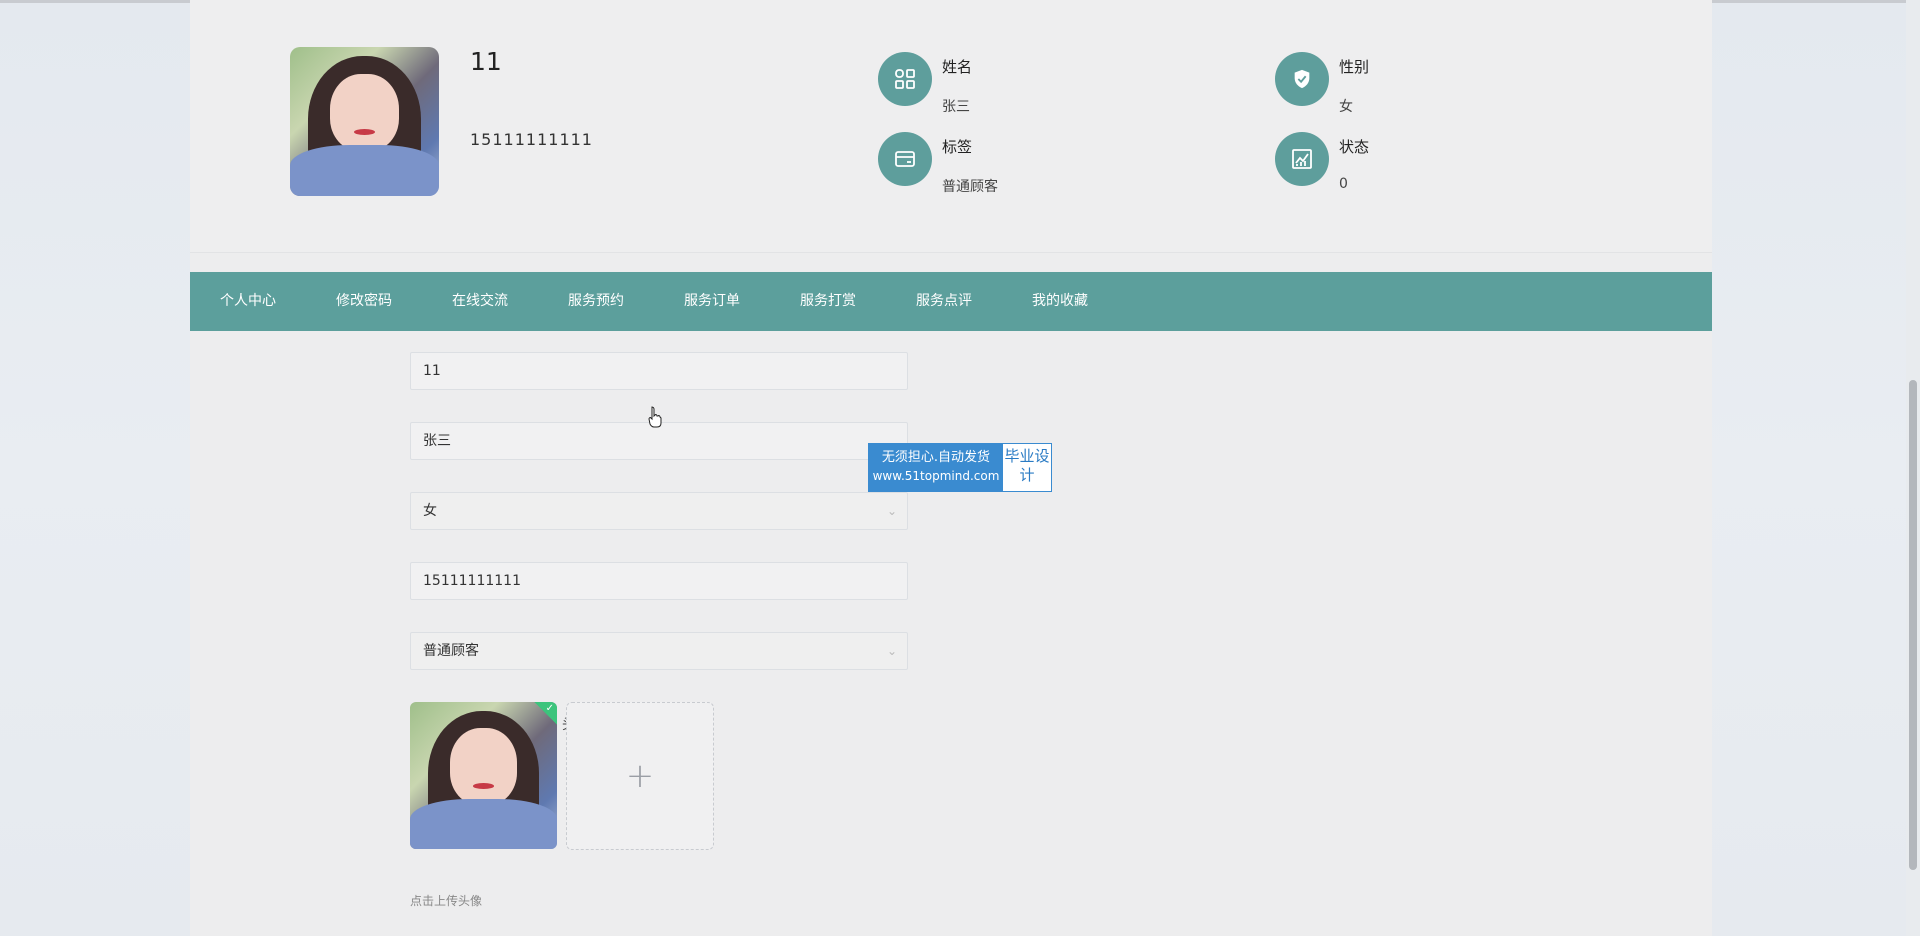 This screenshot has width=1920, height=936. I want to click on nav-item-personal-center: 个人中心, so click(248, 301).